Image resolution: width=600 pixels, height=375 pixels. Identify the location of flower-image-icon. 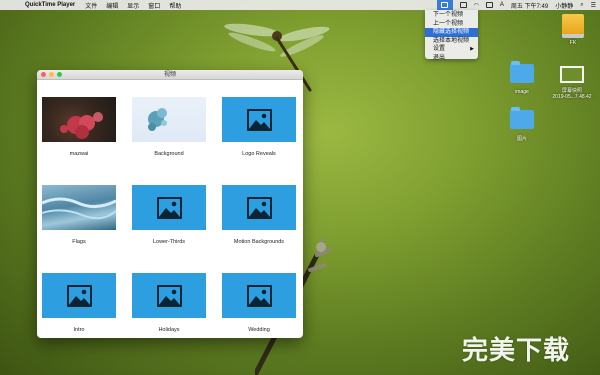
(81, 125).